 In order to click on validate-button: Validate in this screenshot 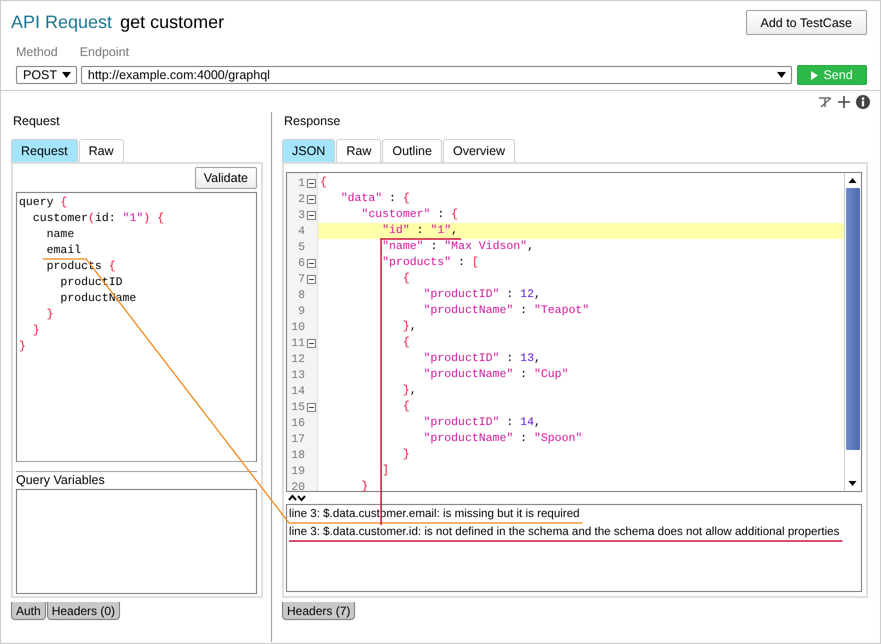, I will do `click(225, 178)`.